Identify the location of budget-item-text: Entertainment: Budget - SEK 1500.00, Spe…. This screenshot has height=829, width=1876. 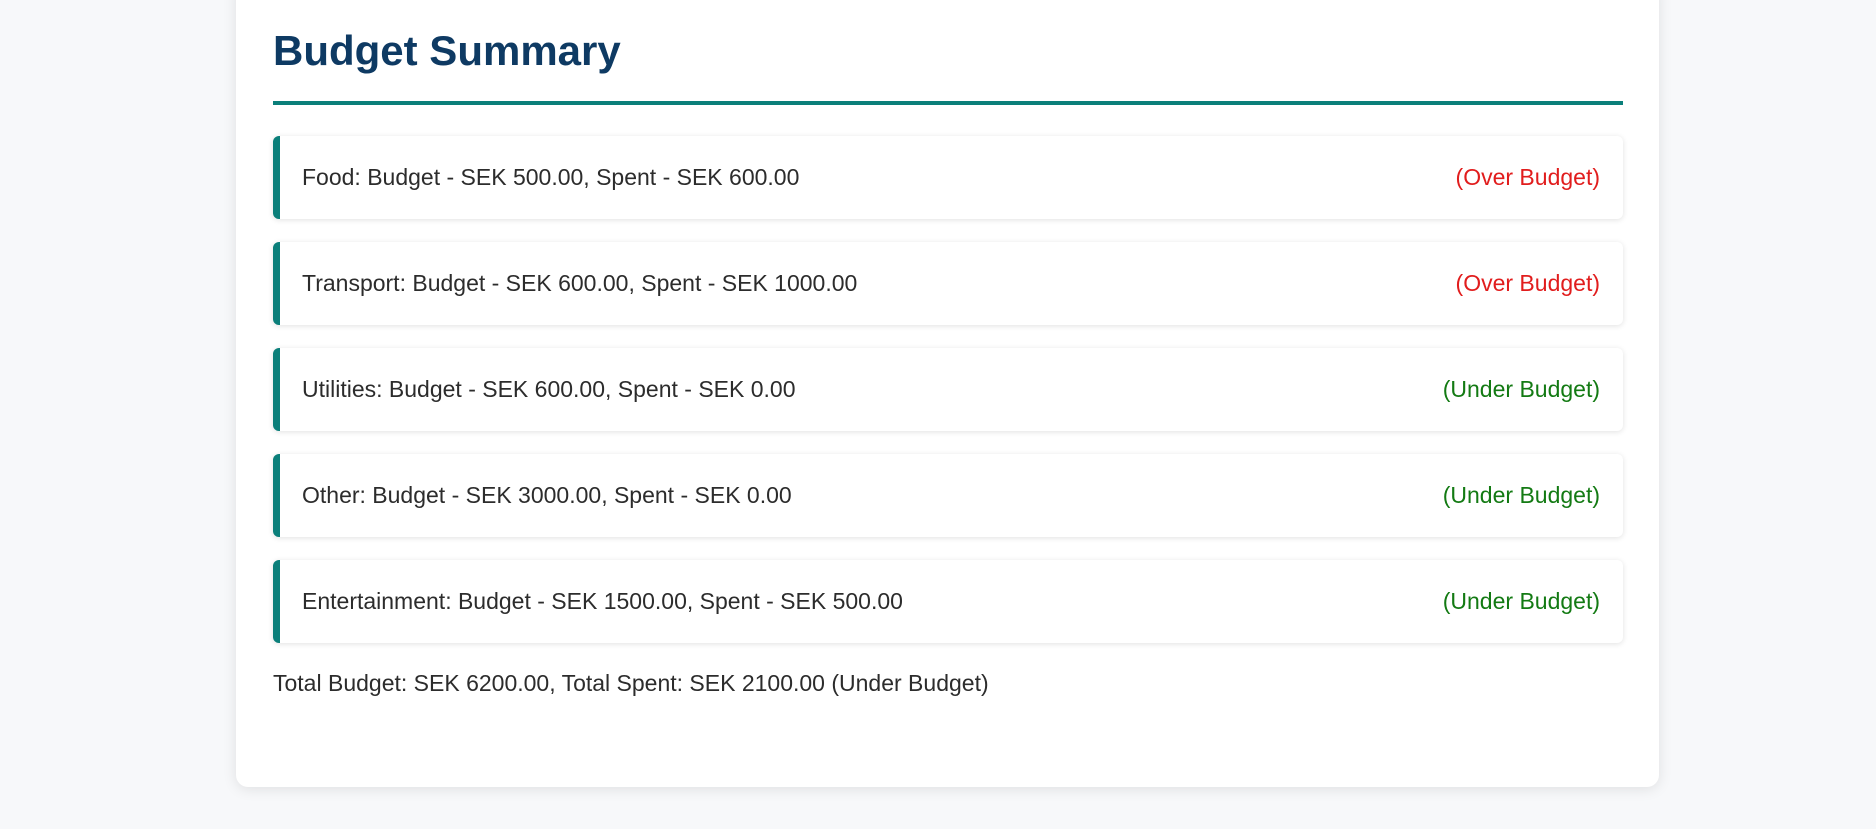
(602, 601).